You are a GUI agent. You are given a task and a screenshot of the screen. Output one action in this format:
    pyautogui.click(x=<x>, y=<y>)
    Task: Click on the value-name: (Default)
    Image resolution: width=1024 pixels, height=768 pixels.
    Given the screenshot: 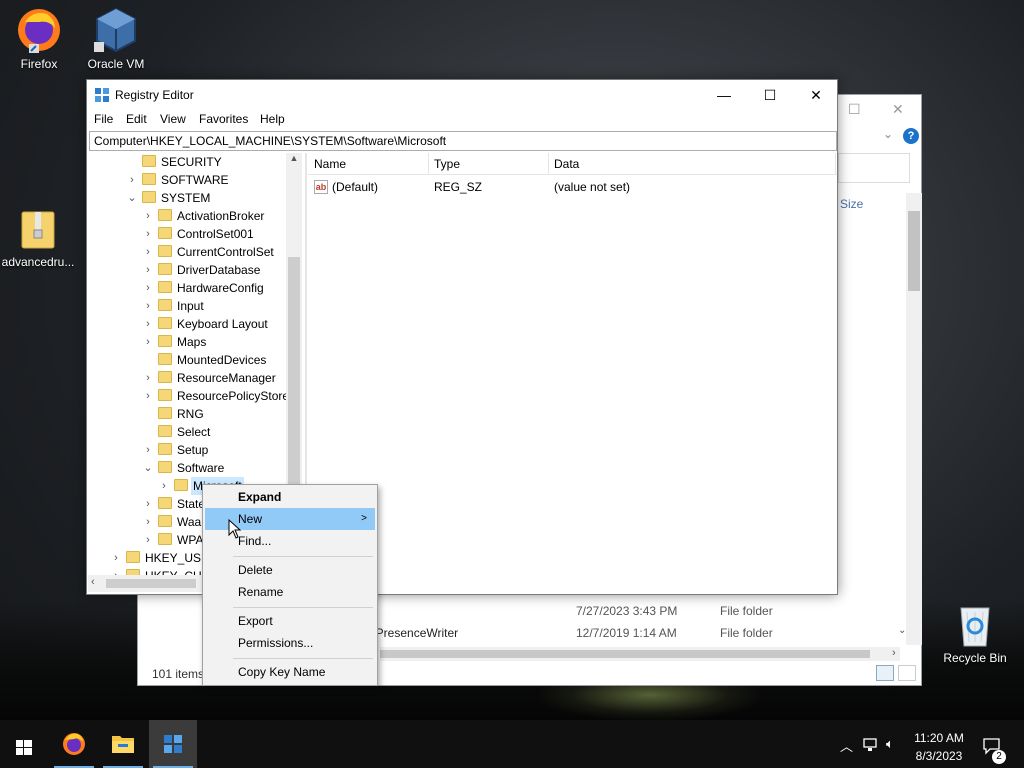 What is the action you would take?
    pyautogui.click(x=355, y=187)
    